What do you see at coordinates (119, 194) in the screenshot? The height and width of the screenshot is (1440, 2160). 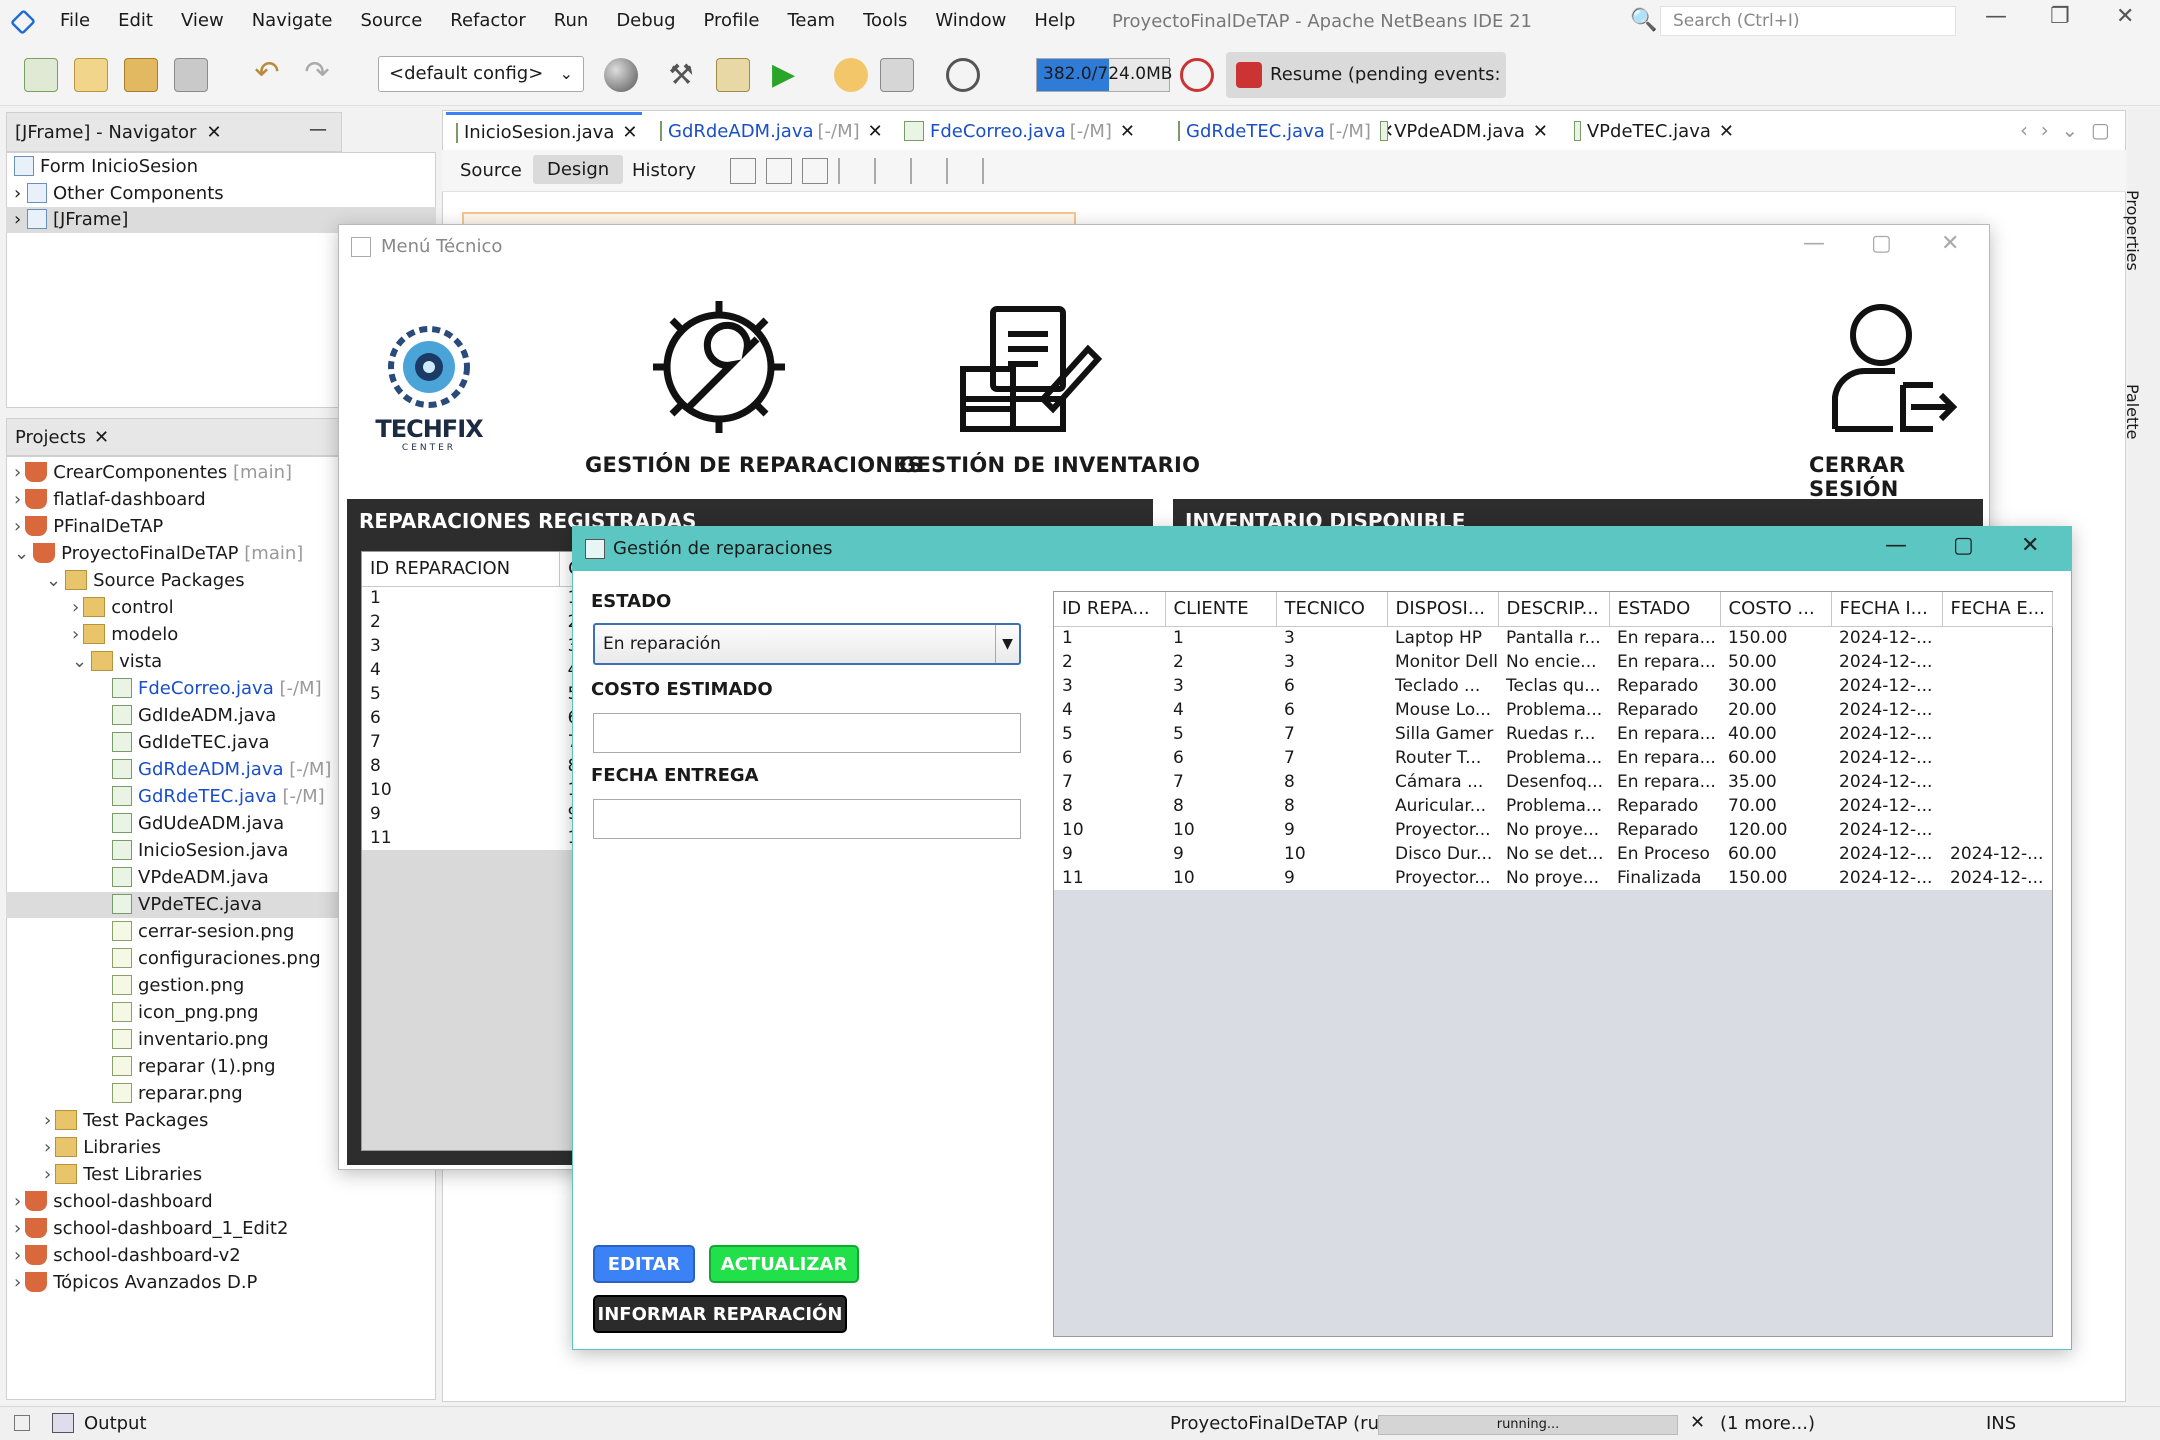 I see `navigator-item-other: › Other Components` at bounding box center [119, 194].